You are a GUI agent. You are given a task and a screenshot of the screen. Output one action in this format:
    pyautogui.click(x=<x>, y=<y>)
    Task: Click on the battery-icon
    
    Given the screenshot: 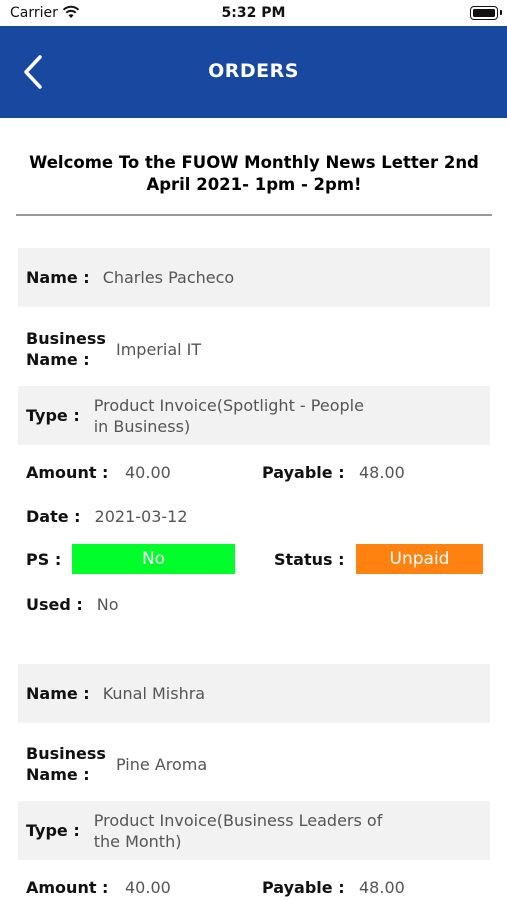 What is the action you would take?
    pyautogui.click(x=486, y=13)
    